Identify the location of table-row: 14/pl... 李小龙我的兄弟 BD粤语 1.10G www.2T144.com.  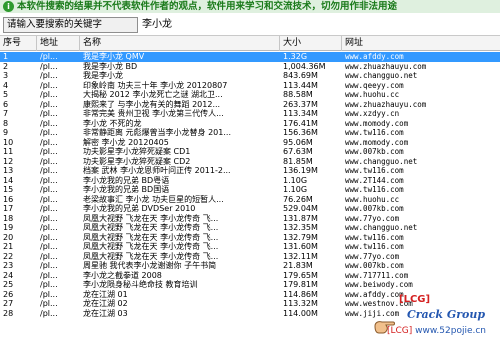
(250, 181).